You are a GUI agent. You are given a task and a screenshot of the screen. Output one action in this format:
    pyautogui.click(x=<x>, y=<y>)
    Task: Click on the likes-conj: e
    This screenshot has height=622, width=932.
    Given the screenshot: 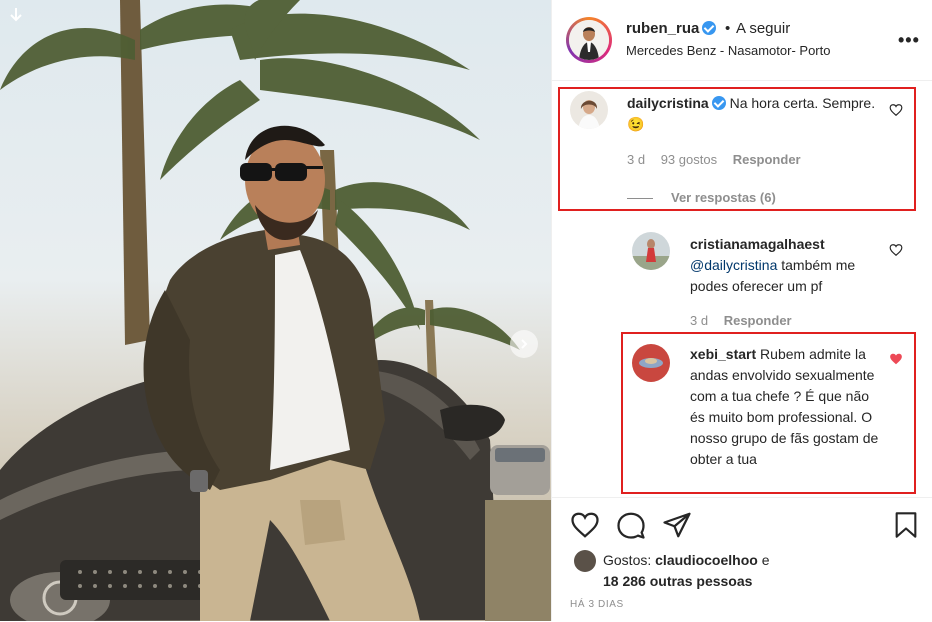 What is the action you would take?
    pyautogui.click(x=765, y=560)
    